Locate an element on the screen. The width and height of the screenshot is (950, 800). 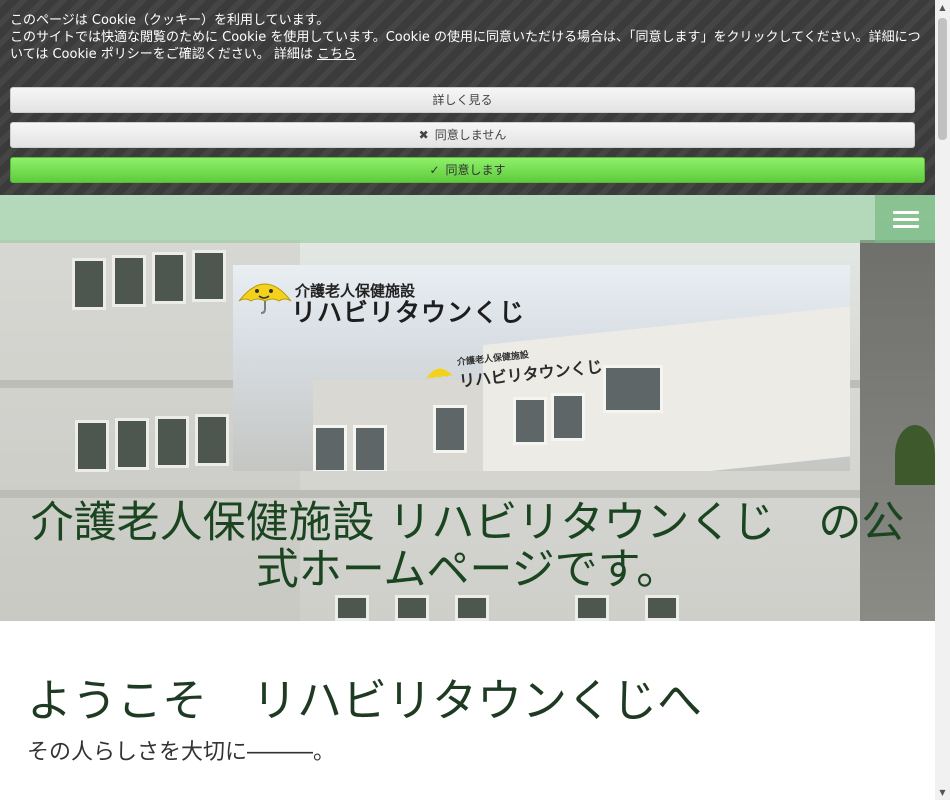
tagline: その人らしさを大切に―――。 is located at coordinates (181, 752).